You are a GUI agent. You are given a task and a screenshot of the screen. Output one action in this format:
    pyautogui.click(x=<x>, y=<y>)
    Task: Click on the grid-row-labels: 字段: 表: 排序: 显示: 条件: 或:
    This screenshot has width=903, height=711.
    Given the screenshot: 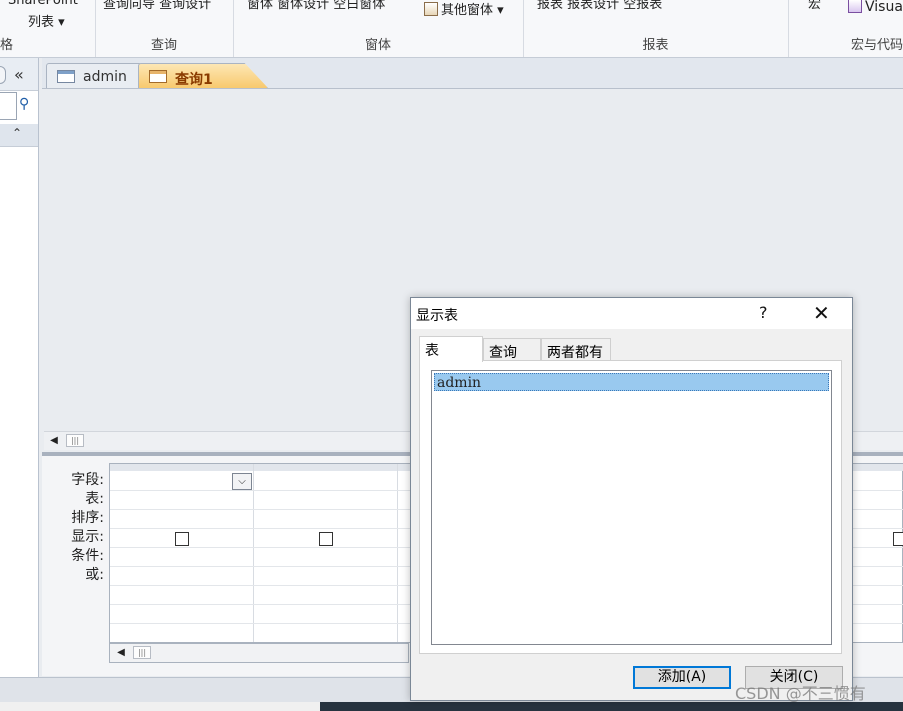 What is the action you would take?
    pyautogui.click(x=77, y=528)
    